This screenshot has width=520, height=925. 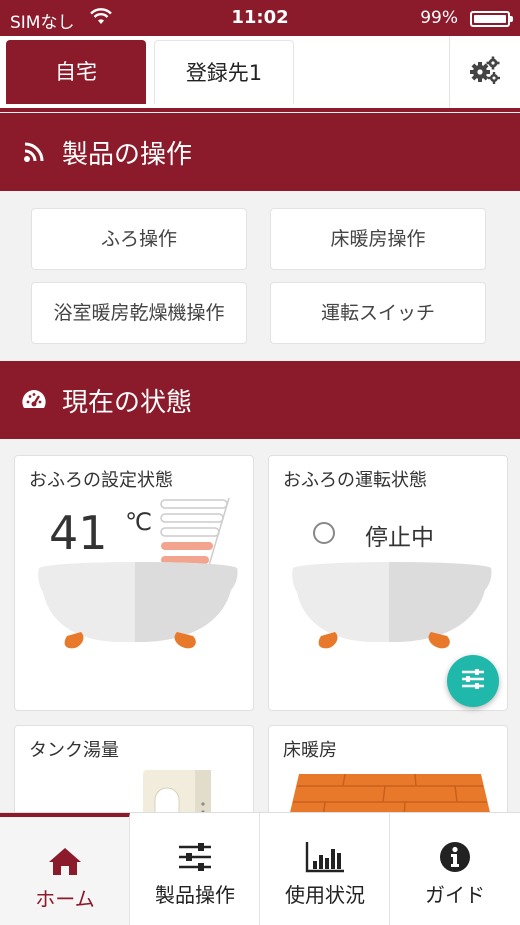 I want to click on status-section-title: 現在の状態, so click(x=127, y=402).